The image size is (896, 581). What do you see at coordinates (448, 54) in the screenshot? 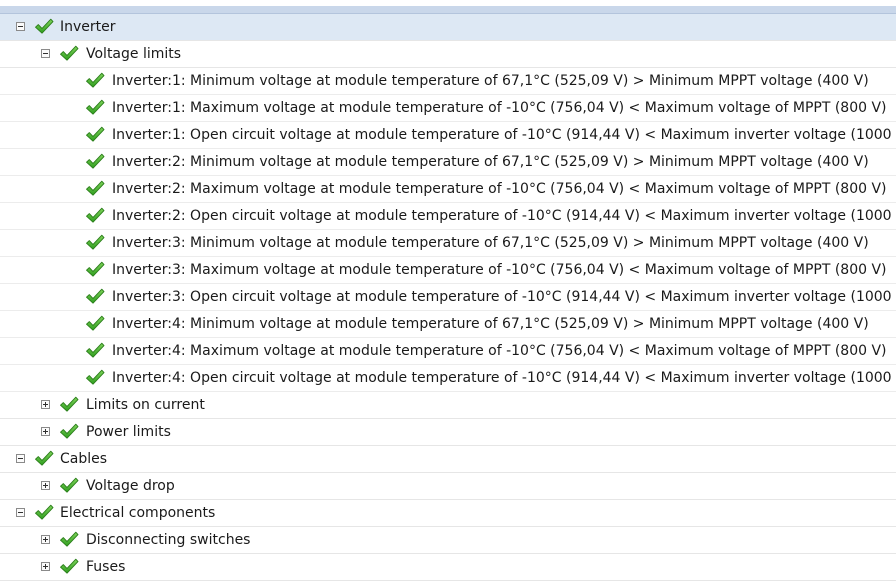
I see `tree-node-voltage-limits: Voltage limits` at bounding box center [448, 54].